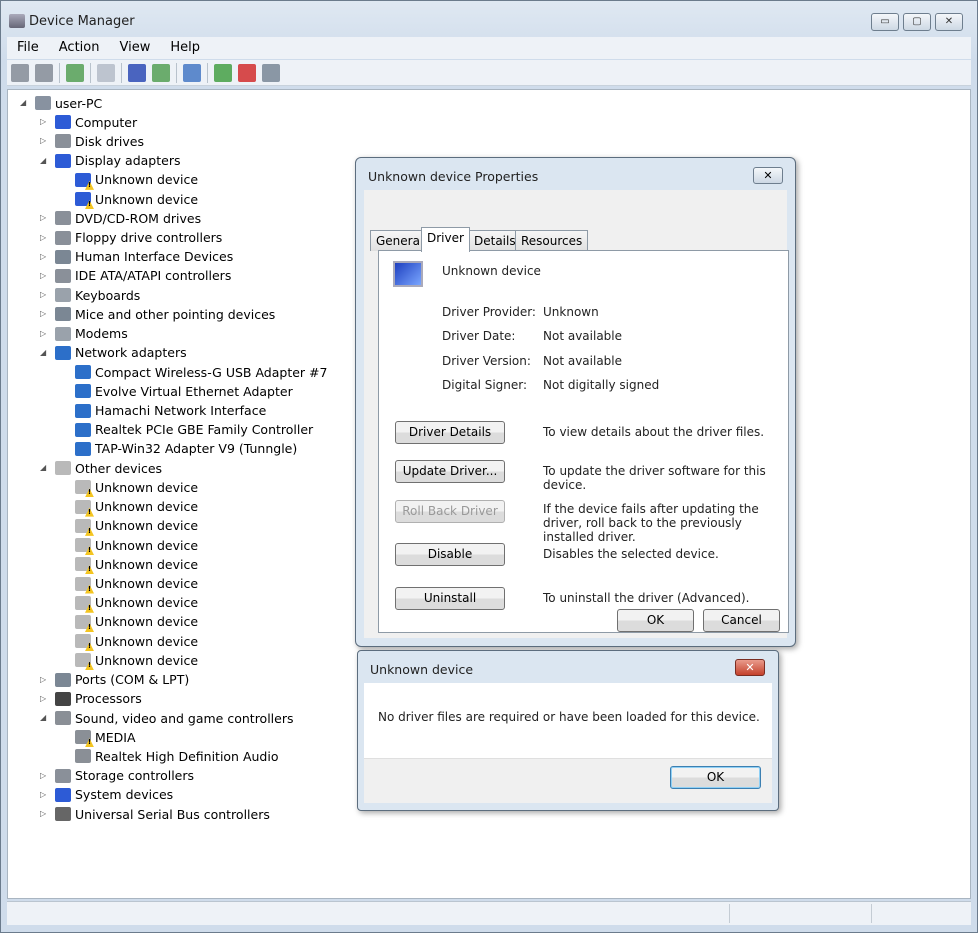  Describe the element at coordinates (128, 218) in the screenshot. I see `tree-item: DVD/CD-ROM drives` at that location.